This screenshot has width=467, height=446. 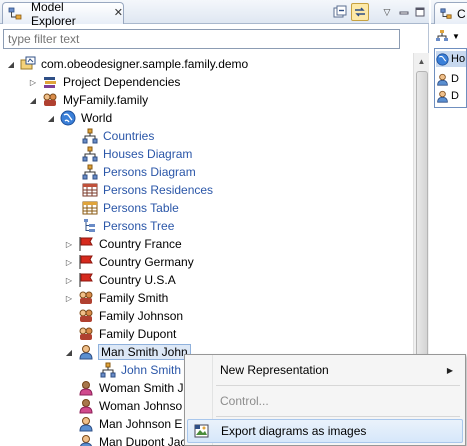 What do you see at coordinates (458, 59) in the screenshot?
I see `list-item-label: Ho` at bounding box center [458, 59].